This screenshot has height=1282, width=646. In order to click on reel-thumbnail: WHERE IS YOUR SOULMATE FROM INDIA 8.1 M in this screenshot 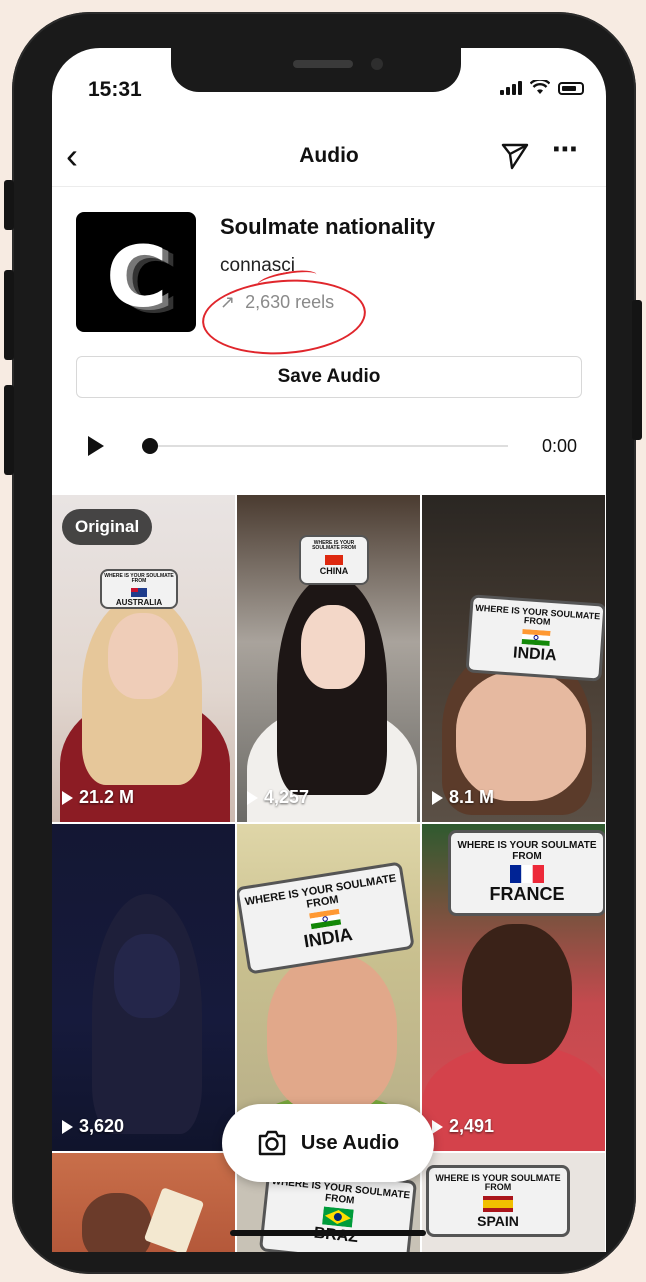, I will do `click(513, 658)`.